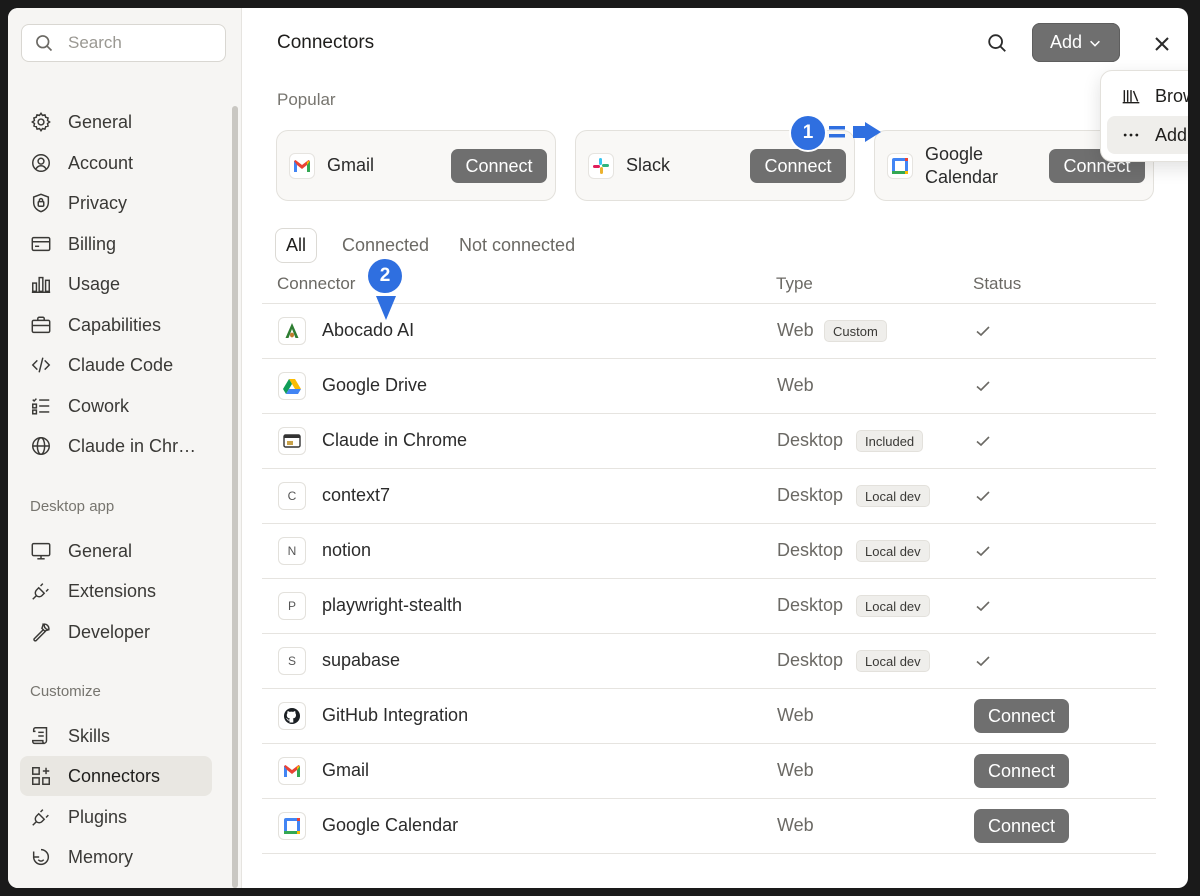 This screenshot has height=896, width=1200. What do you see at coordinates (41, 163) in the screenshot?
I see `user-icon` at bounding box center [41, 163].